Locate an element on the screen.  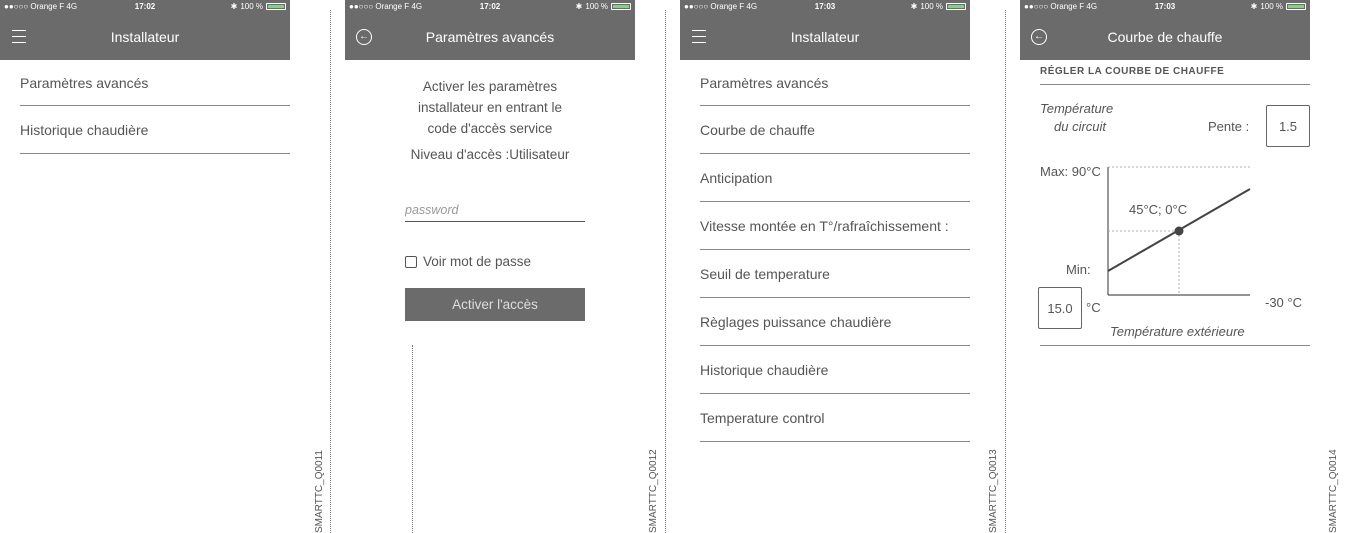
access-level: Niveau d'accès :Utilisateur is located at coordinates (490, 154).